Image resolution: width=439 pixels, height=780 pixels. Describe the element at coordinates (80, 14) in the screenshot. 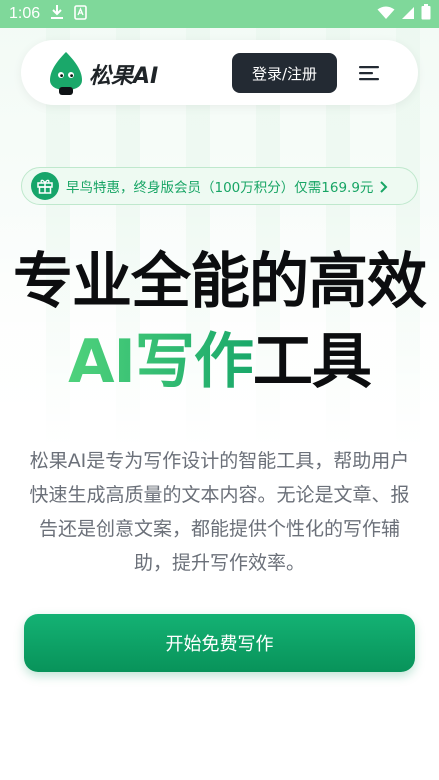

I see `sim-alert-icon` at that location.